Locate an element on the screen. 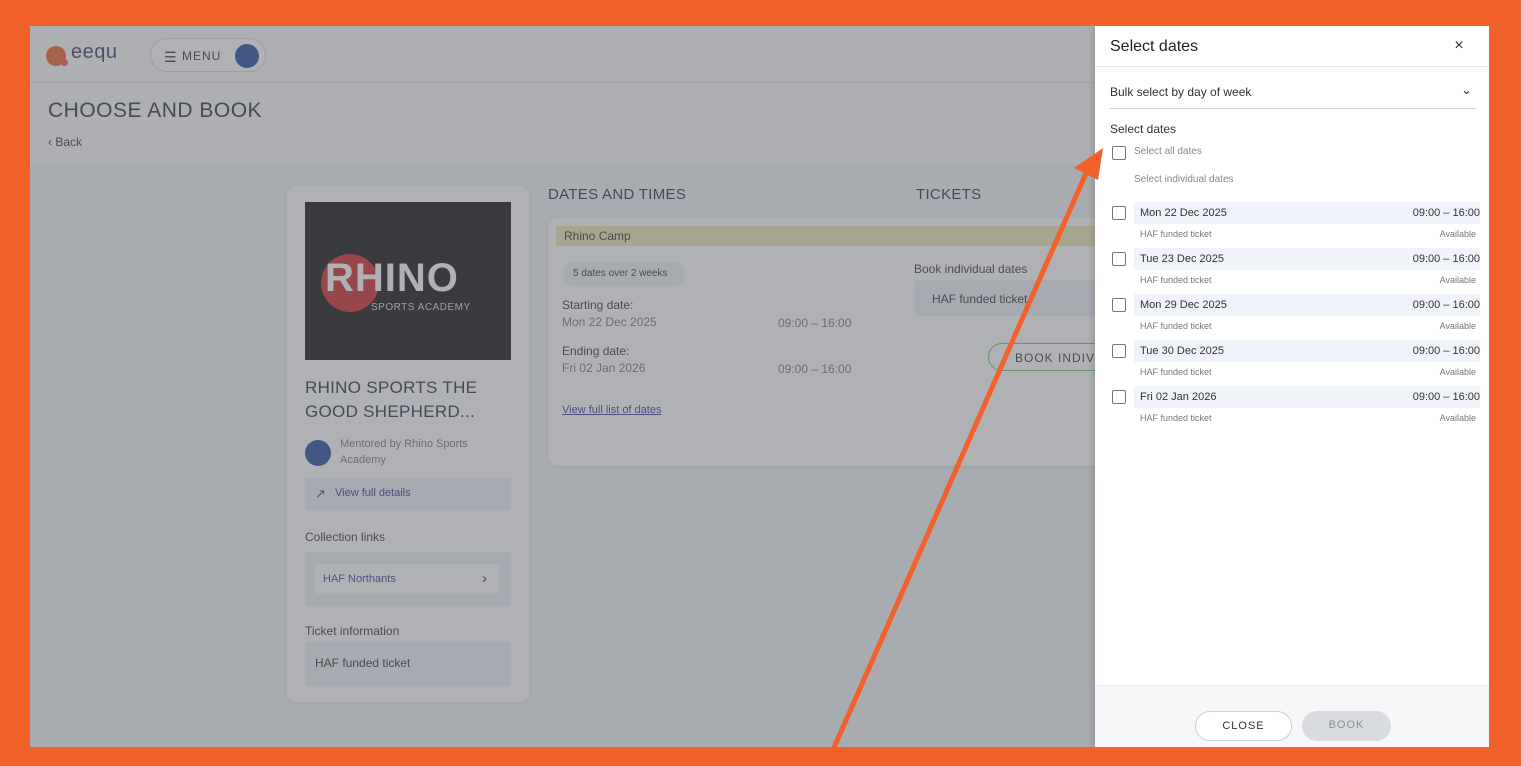 The height and width of the screenshot is (766, 1521). drawer-divider is located at coordinates (1292, 66).